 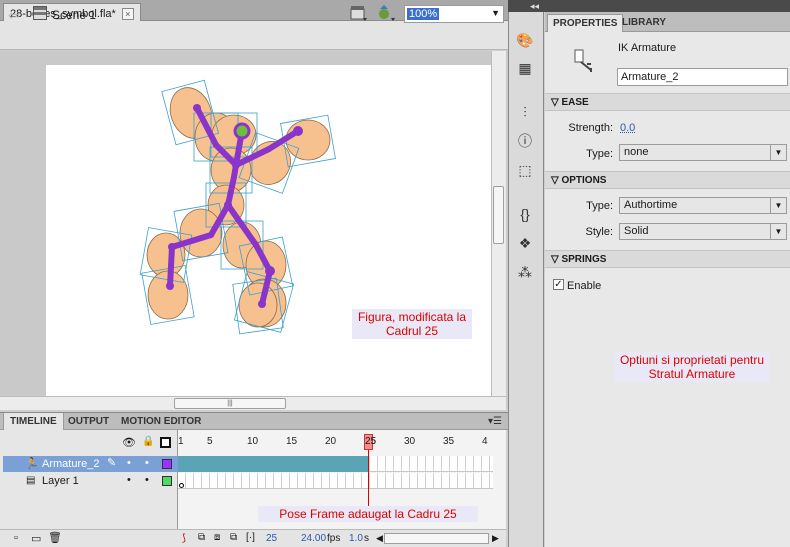 I want to click on tab-output: OUTPUT, so click(x=88, y=421).